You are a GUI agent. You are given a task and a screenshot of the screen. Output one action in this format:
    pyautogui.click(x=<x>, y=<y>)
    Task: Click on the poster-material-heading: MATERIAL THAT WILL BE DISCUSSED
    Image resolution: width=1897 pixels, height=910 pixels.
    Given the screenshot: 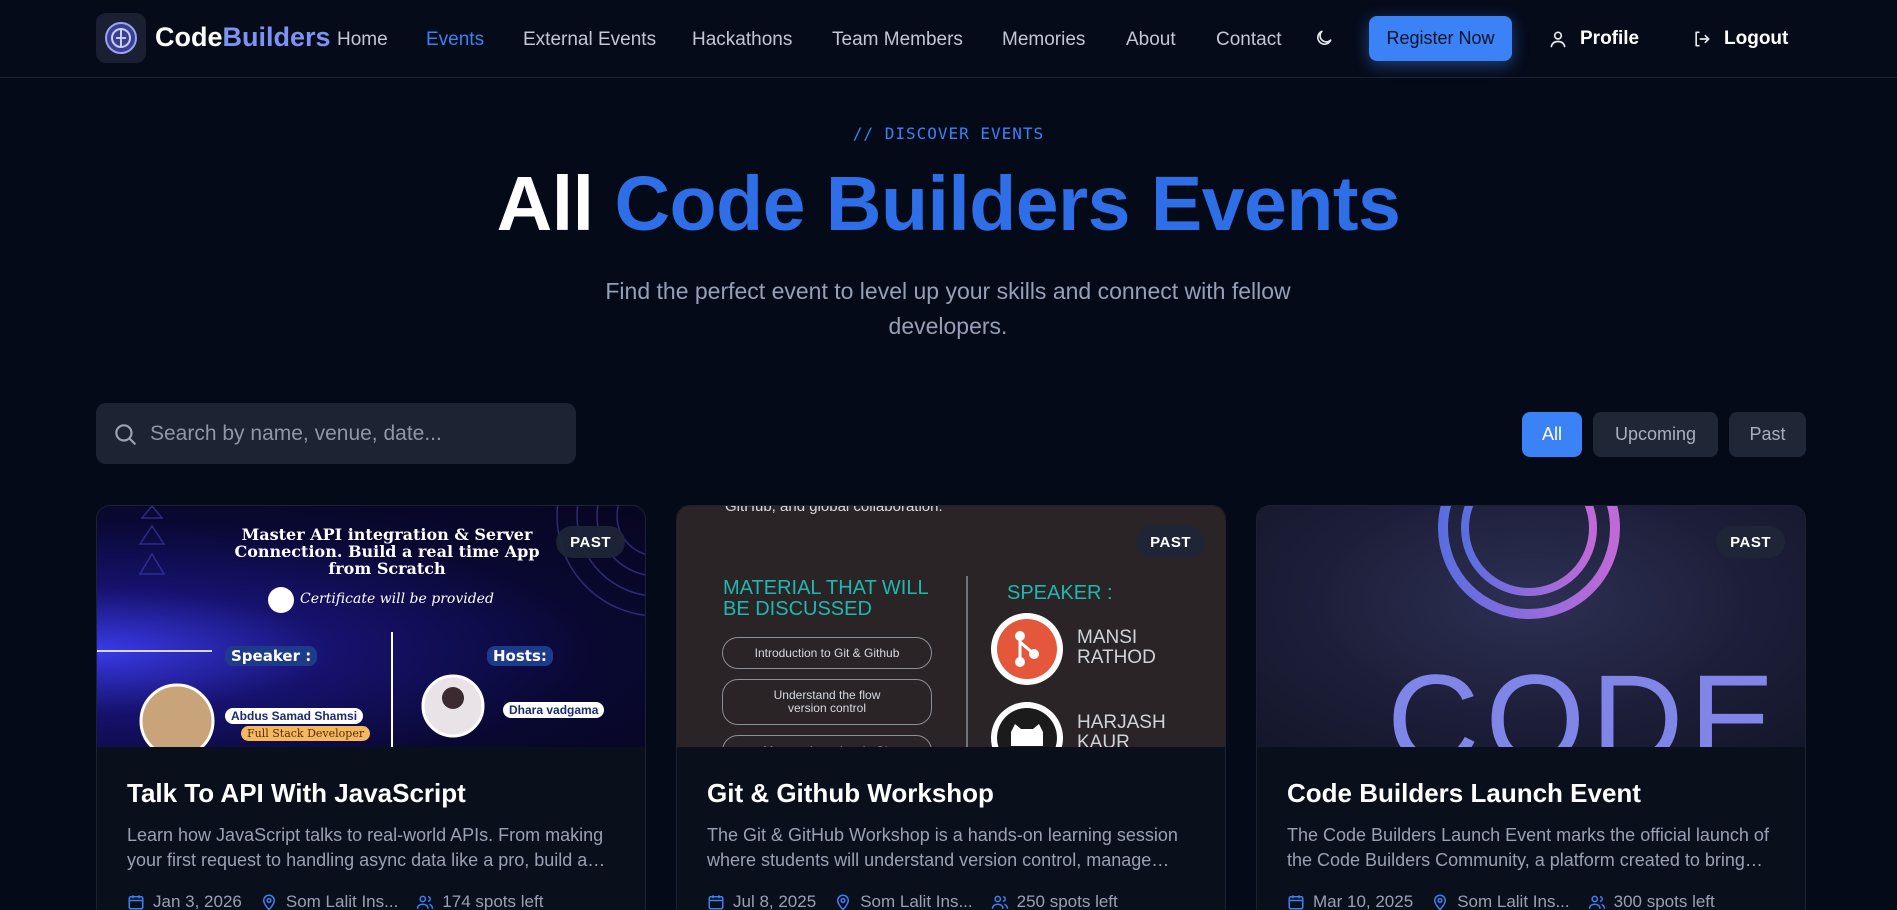 What is the action you would take?
    pyautogui.click(x=825, y=598)
    